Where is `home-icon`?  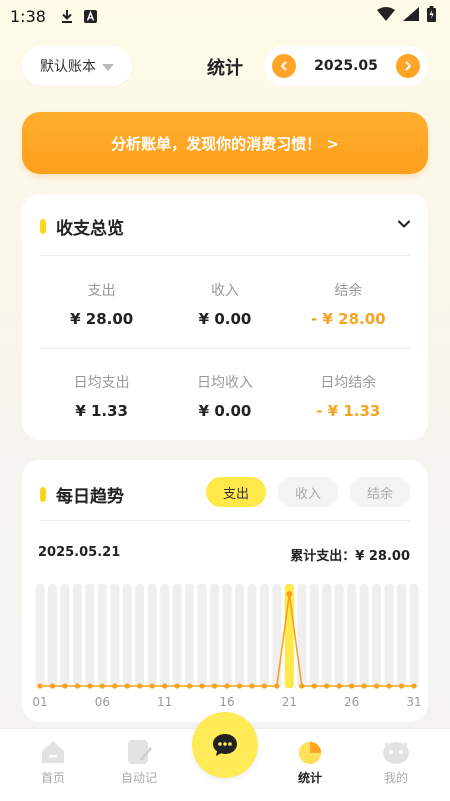 home-icon is located at coordinates (53, 752).